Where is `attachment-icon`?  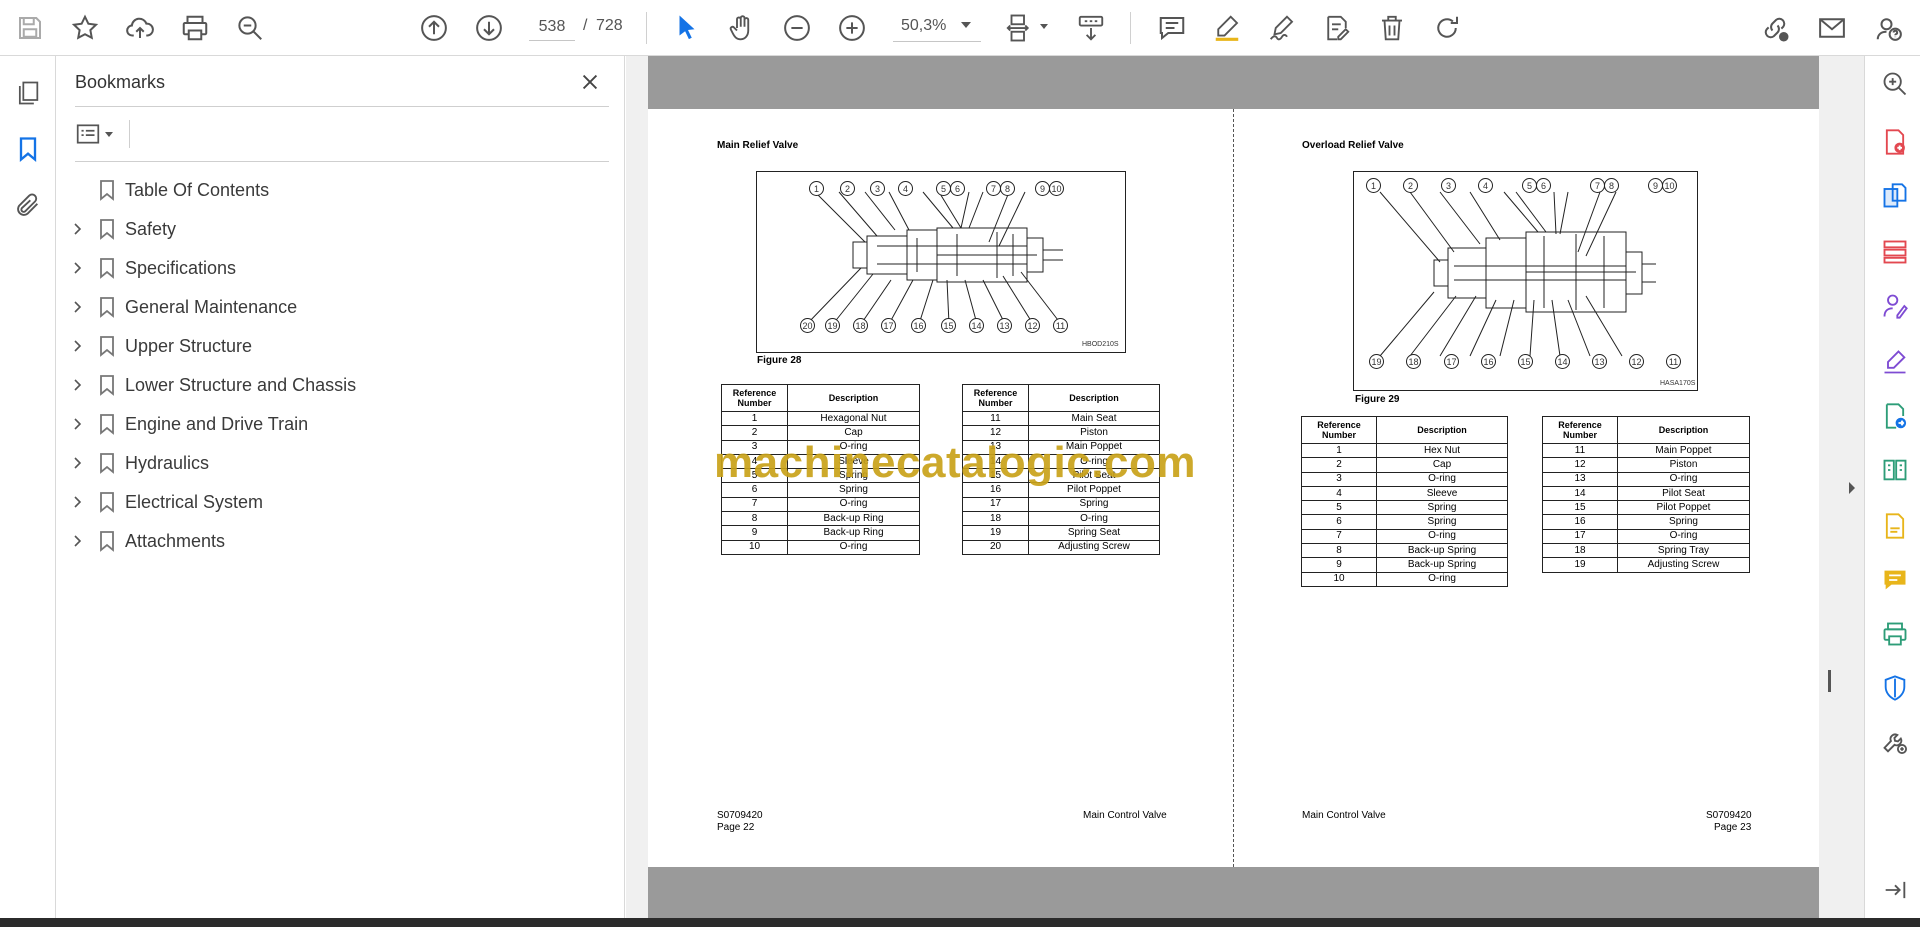
attachment-icon is located at coordinates (28, 205).